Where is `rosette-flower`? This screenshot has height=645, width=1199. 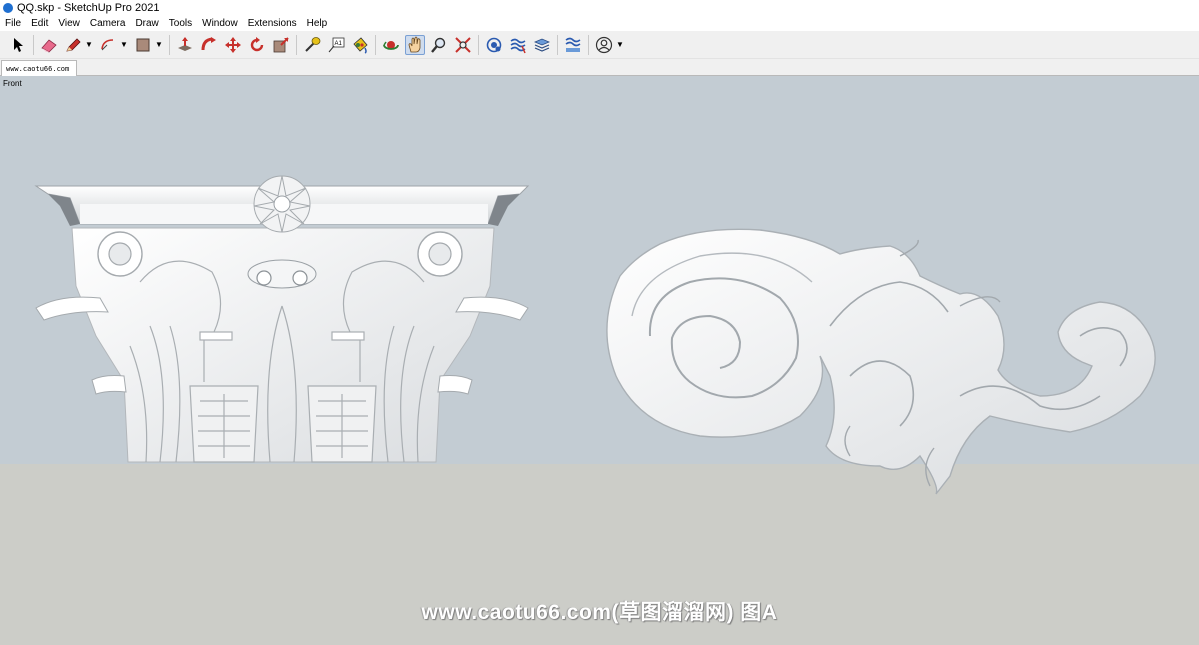 rosette-flower is located at coordinates (282, 204).